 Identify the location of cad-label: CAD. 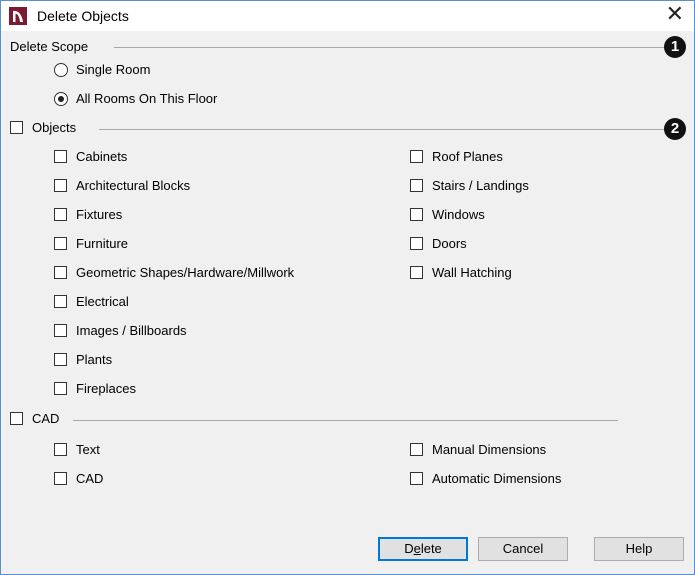
(46, 418).